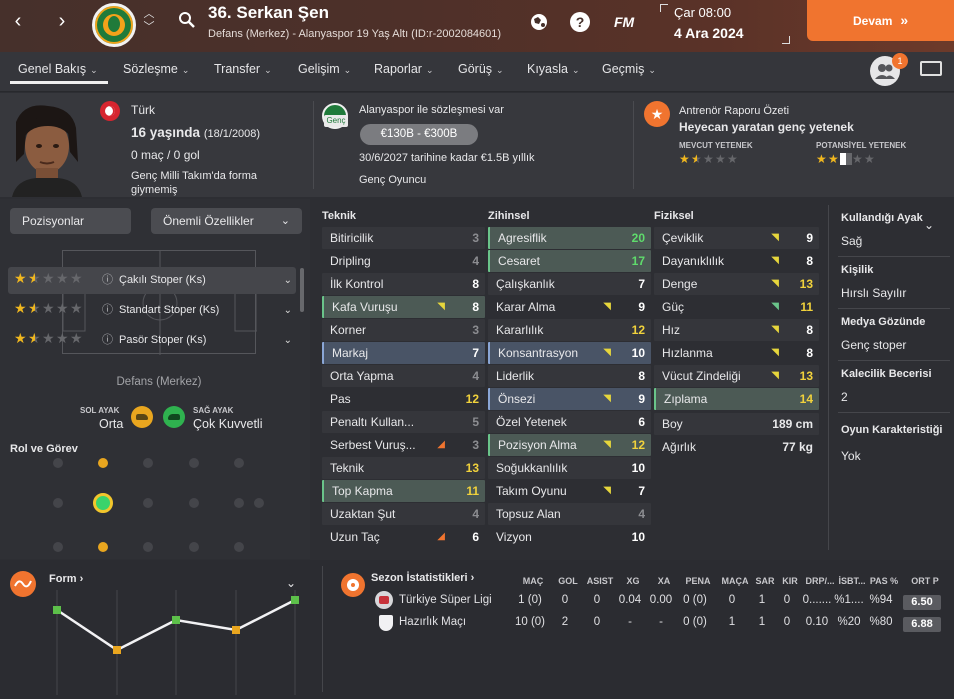 Image resolution: width=954 pixels, height=699 pixels. Describe the element at coordinates (419, 134) in the screenshot. I see `value-range: €130B - €300B` at that location.